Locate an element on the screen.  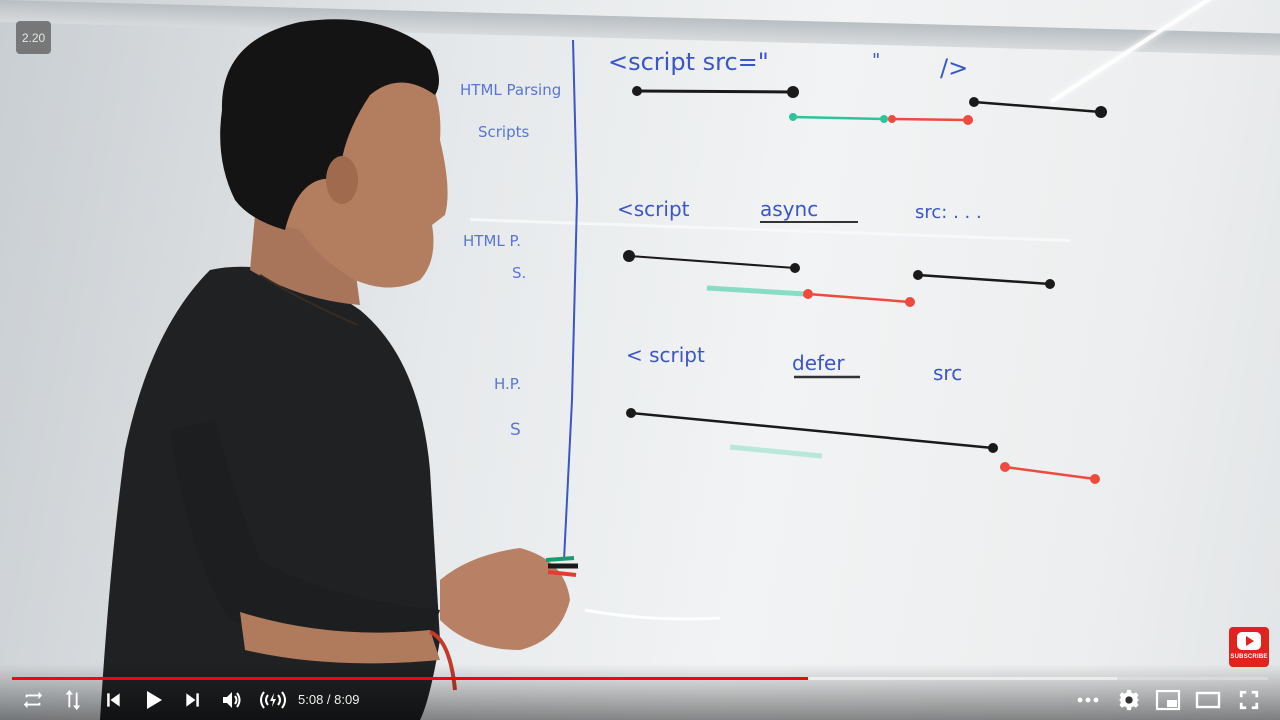
speed-badge: 2.20 is located at coordinates (33, 37).